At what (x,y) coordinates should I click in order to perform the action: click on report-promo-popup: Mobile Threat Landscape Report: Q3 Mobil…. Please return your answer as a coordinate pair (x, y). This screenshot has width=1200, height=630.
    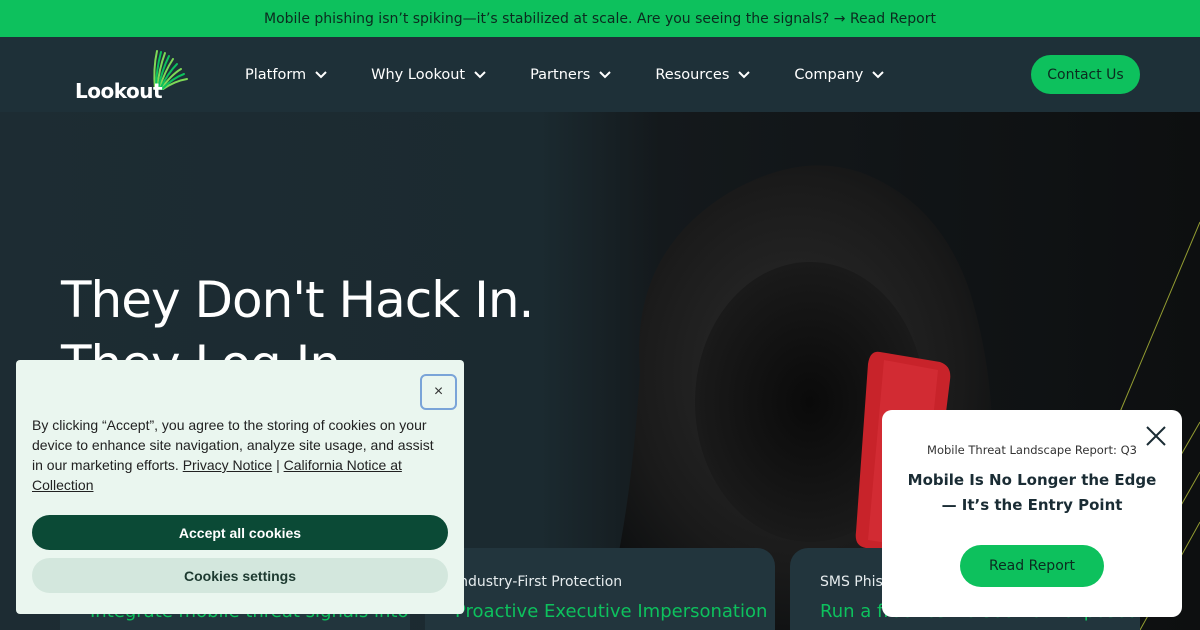
    Looking at the image, I should click on (1032, 513).